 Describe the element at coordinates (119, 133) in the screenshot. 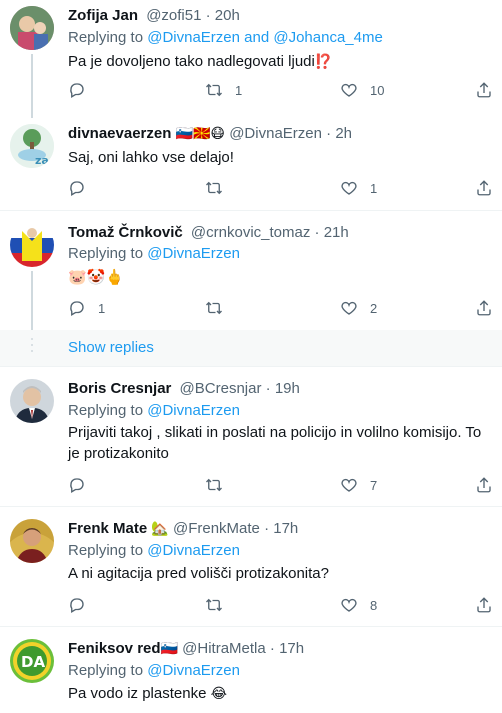

I see `author-name: divnaevaerzen` at that location.